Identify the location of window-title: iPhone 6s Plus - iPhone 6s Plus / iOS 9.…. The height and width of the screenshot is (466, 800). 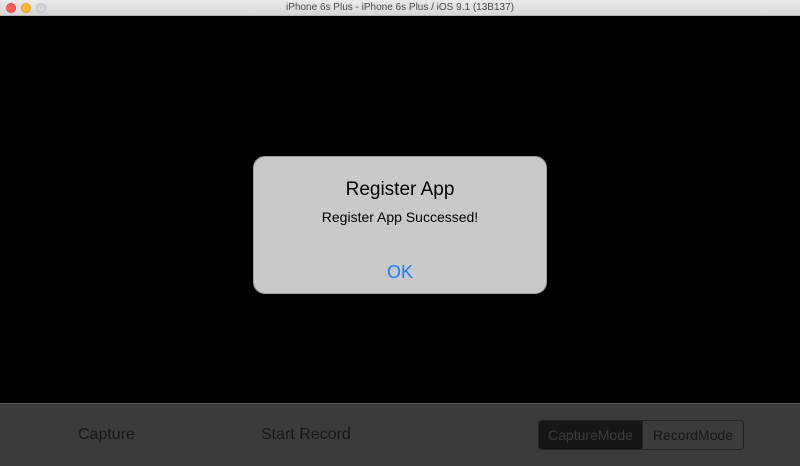
(400, 7).